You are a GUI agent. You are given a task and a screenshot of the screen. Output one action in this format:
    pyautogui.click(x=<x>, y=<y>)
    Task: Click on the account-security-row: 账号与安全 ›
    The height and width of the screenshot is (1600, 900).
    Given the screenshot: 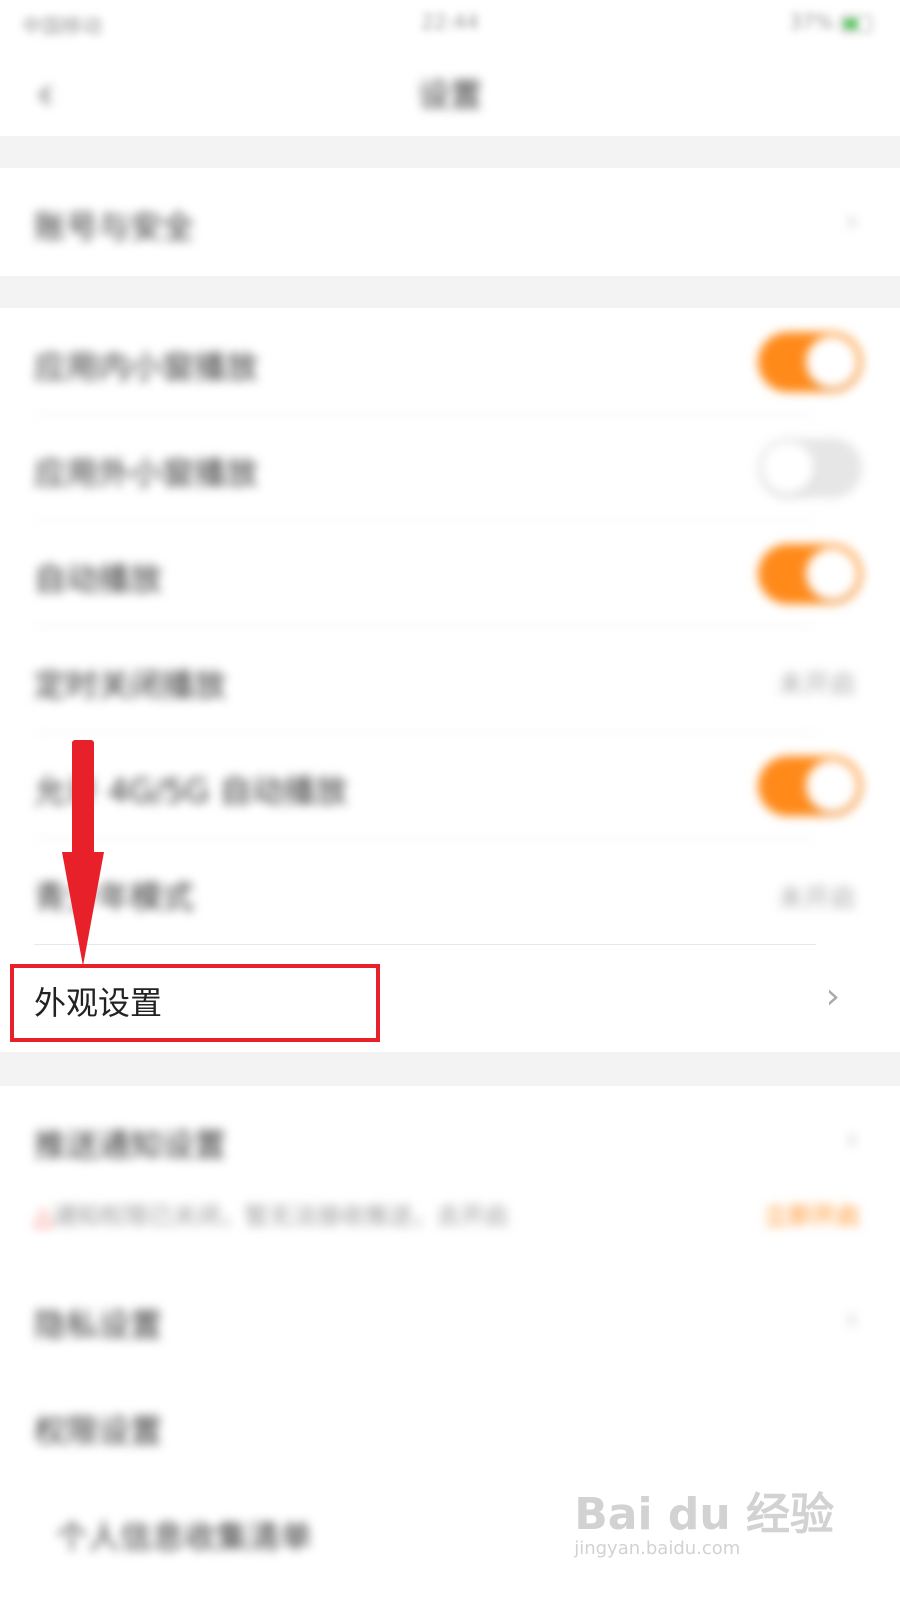 What is the action you would take?
    pyautogui.click(x=450, y=222)
    